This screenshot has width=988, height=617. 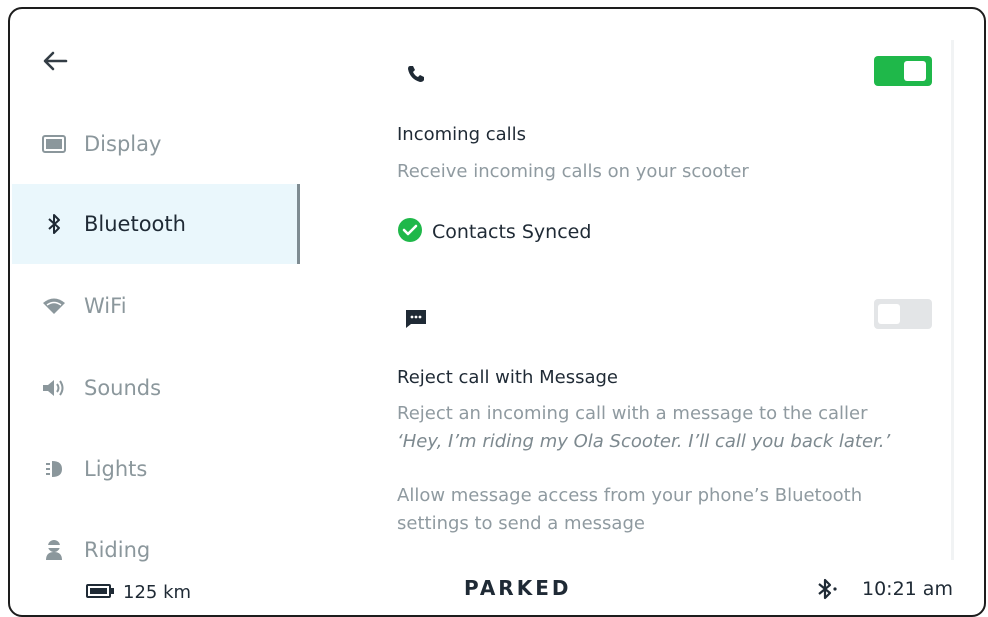 What do you see at coordinates (156, 469) in the screenshot?
I see `sidebar-item-lights: Lights` at bounding box center [156, 469].